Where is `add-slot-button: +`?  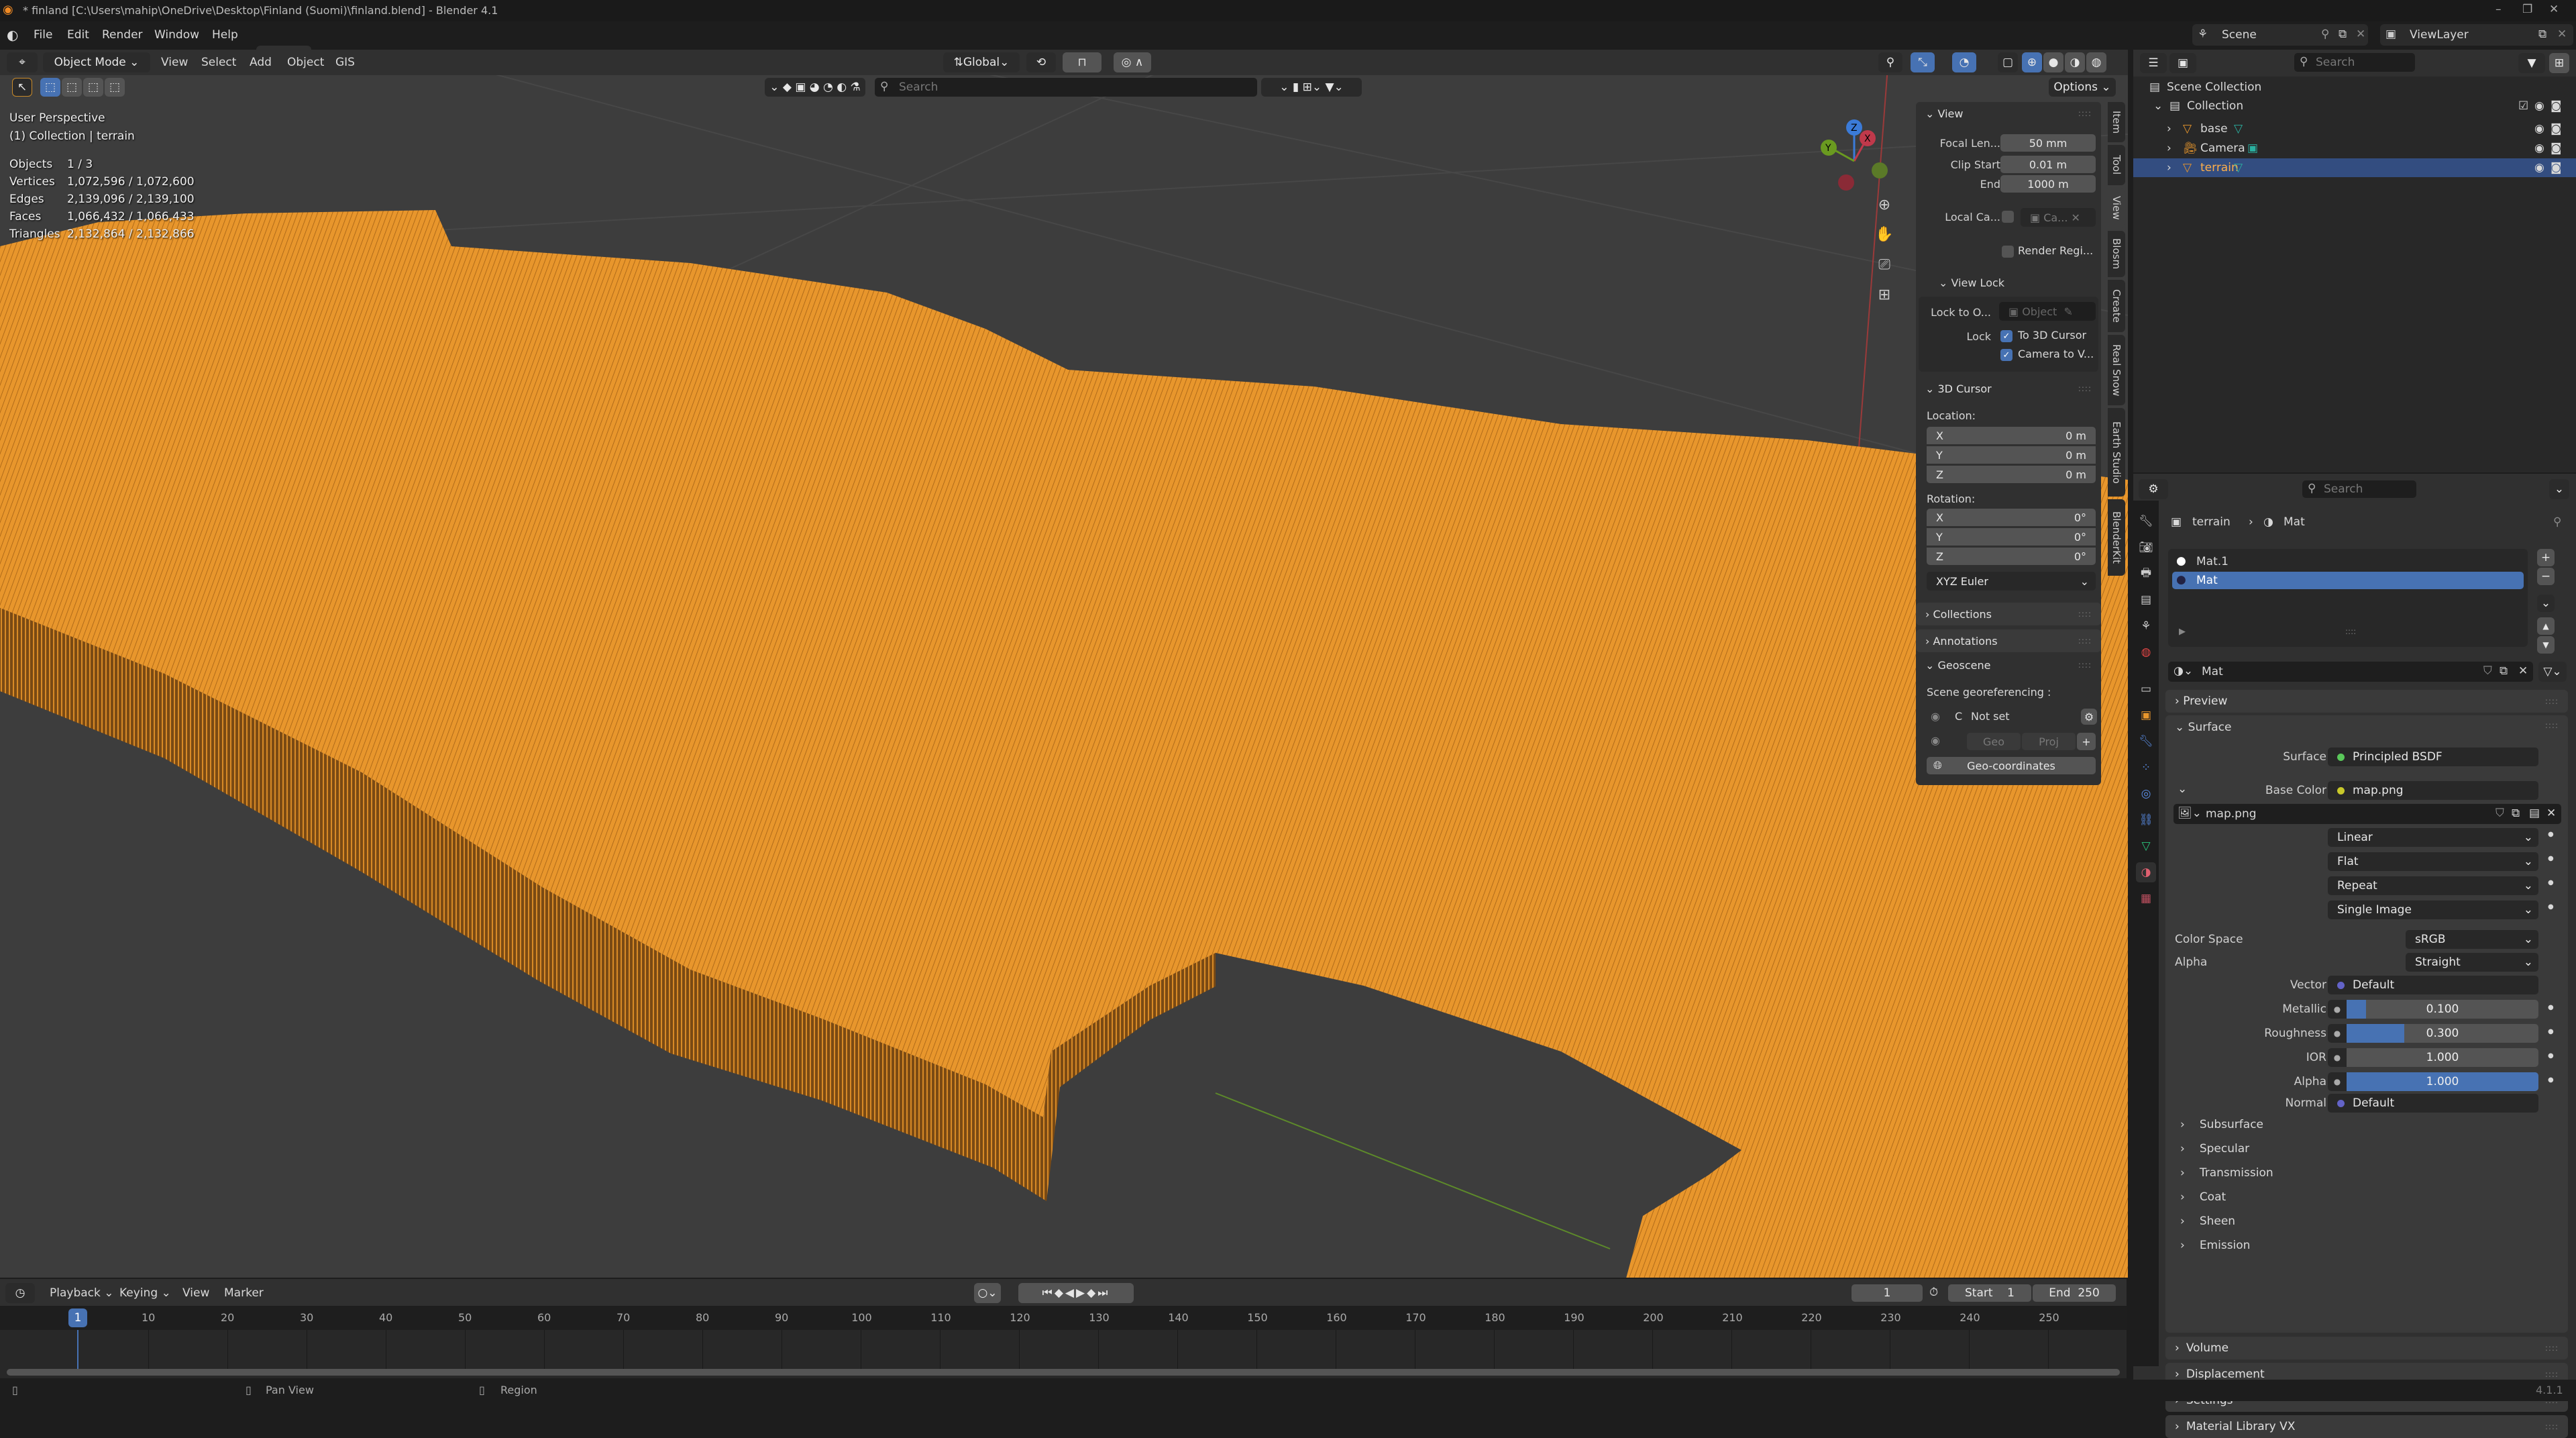 add-slot-button: + is located at coordinates (2546, 558).